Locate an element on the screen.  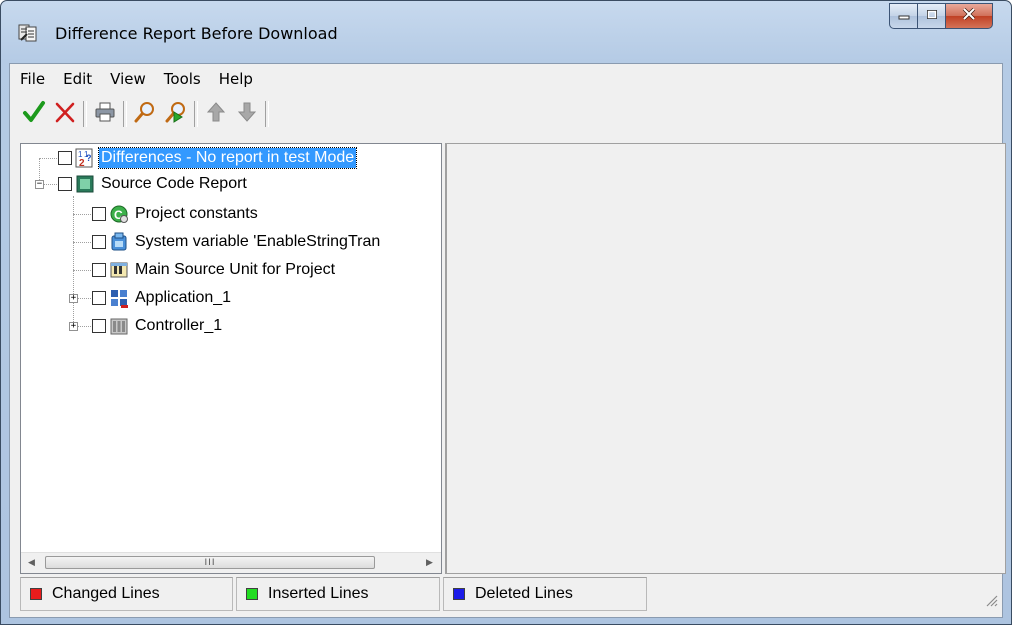
collapse-toggle: − is located at coordinates (39, 184).